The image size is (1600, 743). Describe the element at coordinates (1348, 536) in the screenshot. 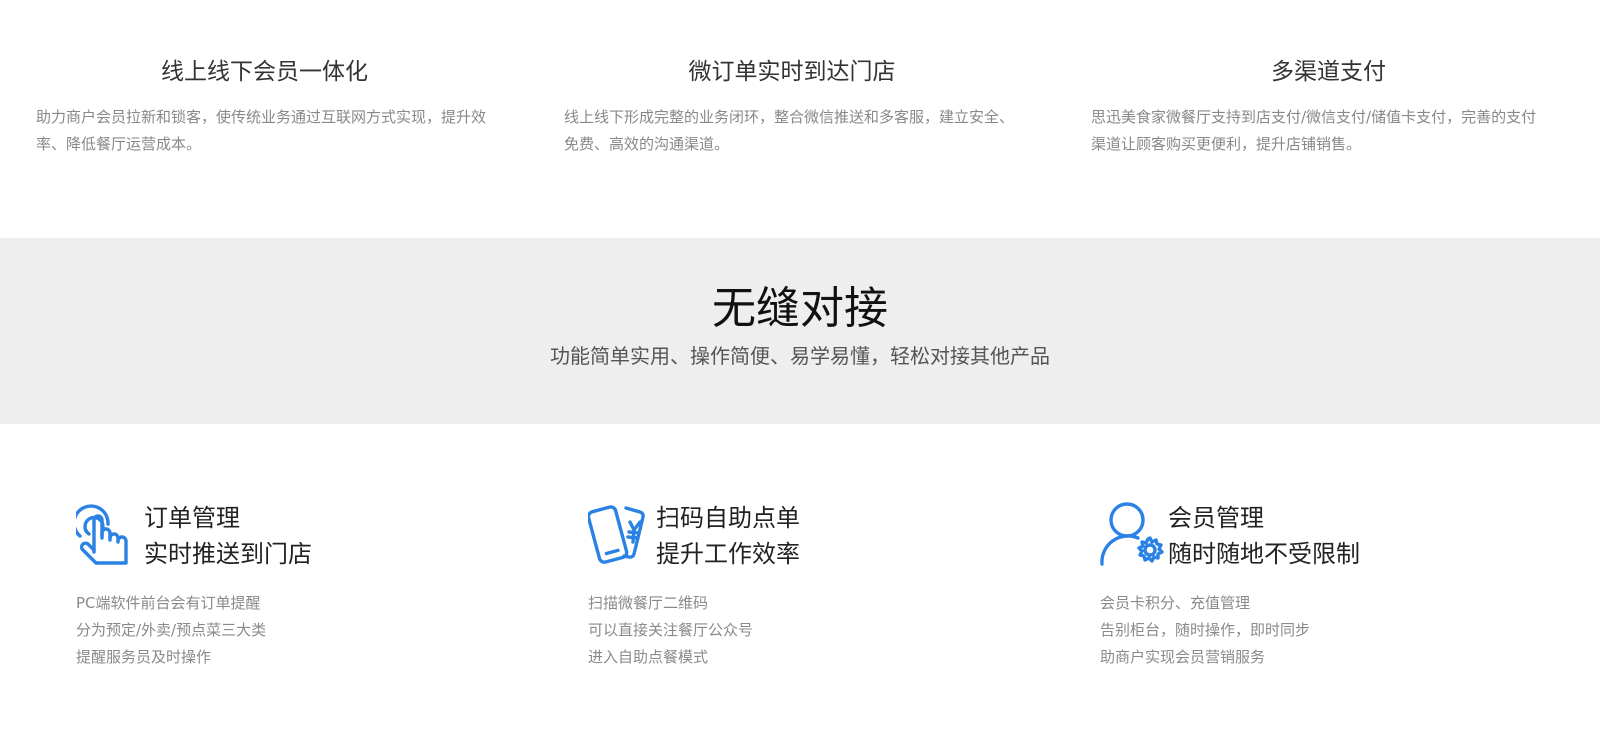

I see `service-heading: 会员管理 随时随地不受限制` at that location.